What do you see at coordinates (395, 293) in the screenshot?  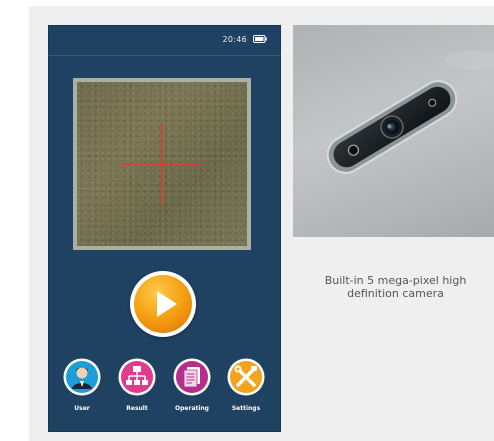 I see `caption-line-2: definition camera` at bounding box center [395, 293].